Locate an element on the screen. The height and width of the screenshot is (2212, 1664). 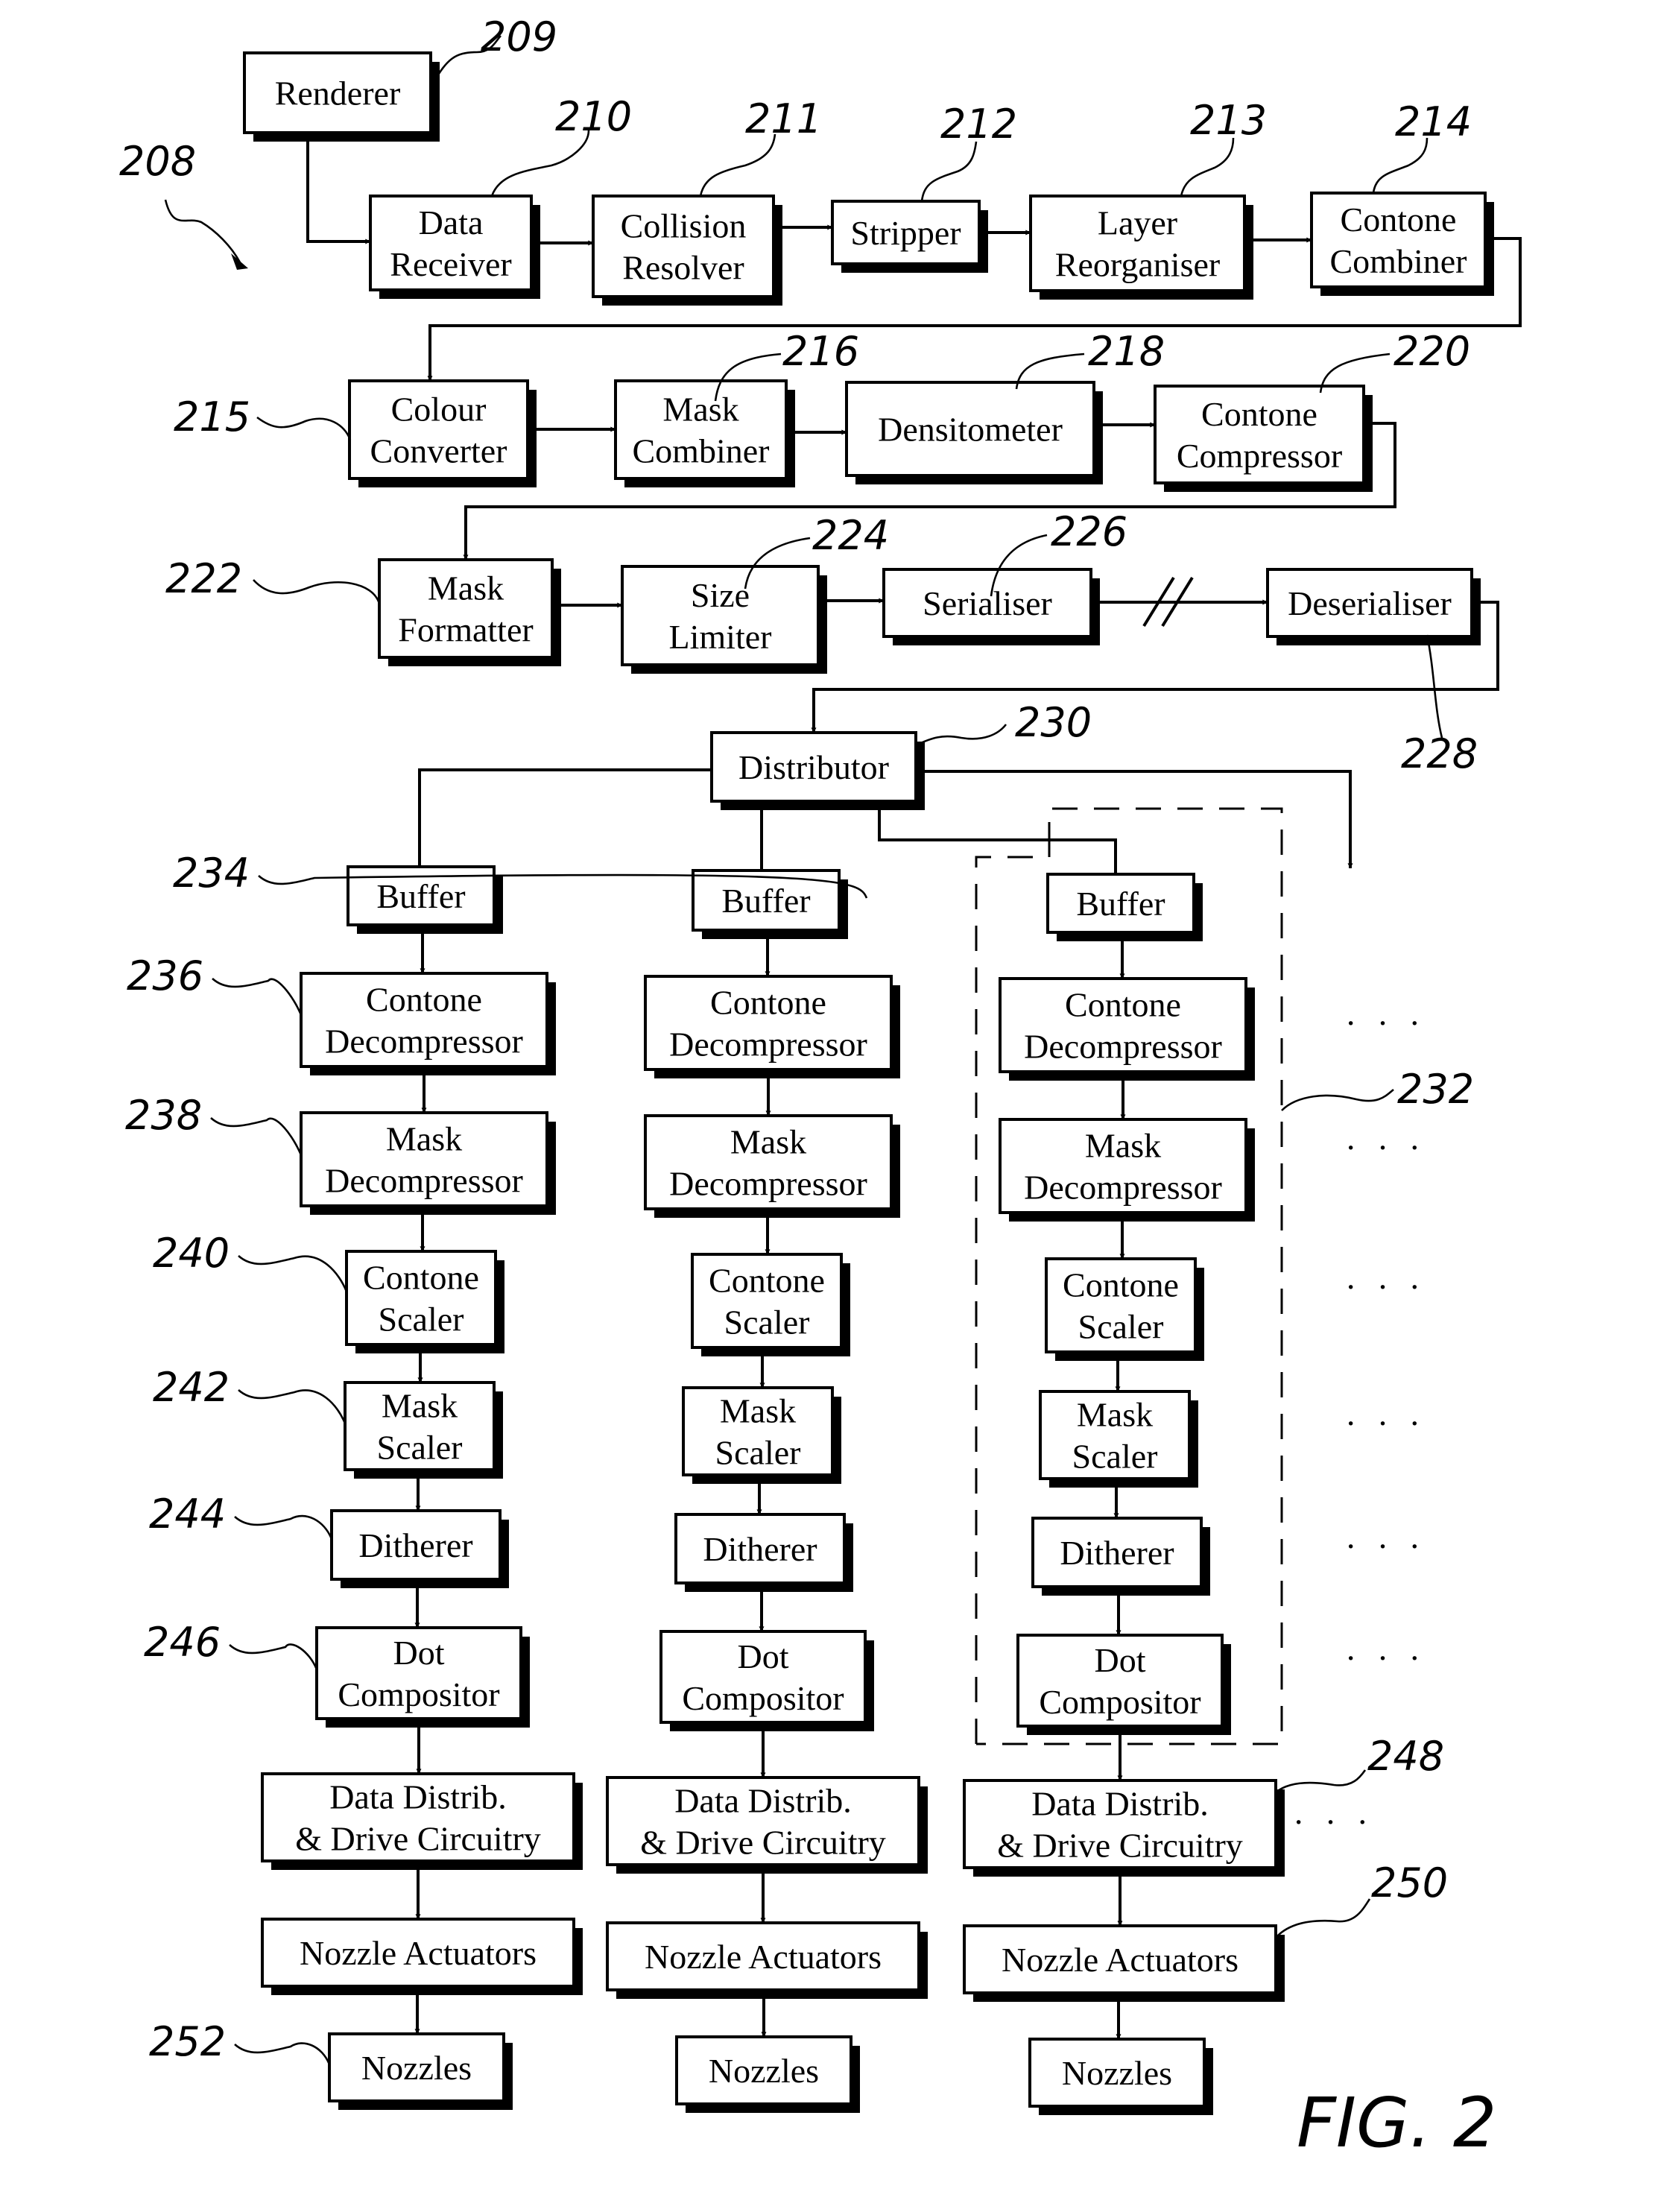
contone-combiner-label: Combiner is located at coordinates (1399, 261).